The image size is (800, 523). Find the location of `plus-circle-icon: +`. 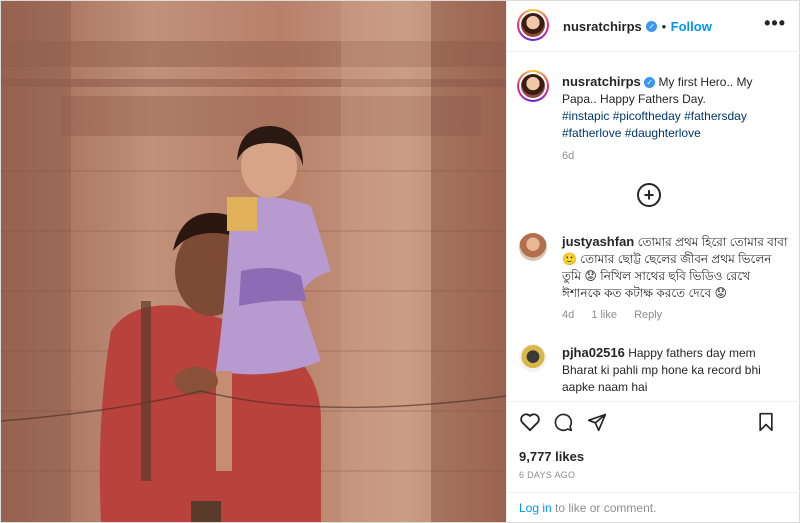

plus-circle-icon: + is located at coordinates (649, 195).